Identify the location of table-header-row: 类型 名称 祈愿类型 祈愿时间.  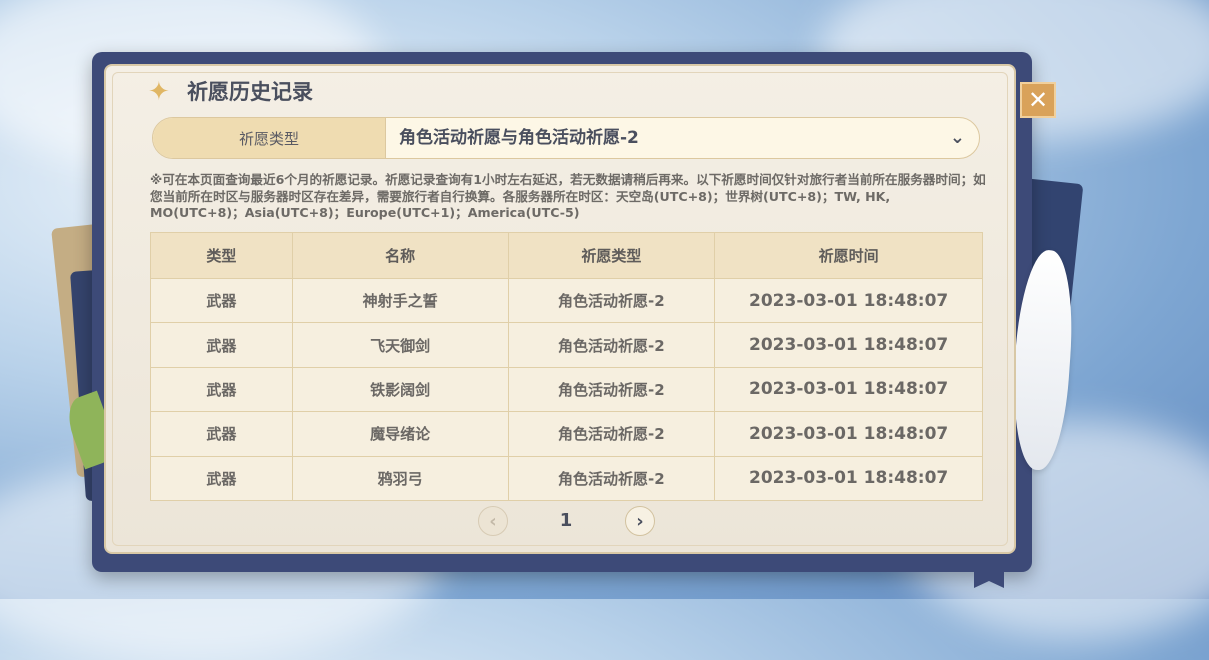
(566, 255).